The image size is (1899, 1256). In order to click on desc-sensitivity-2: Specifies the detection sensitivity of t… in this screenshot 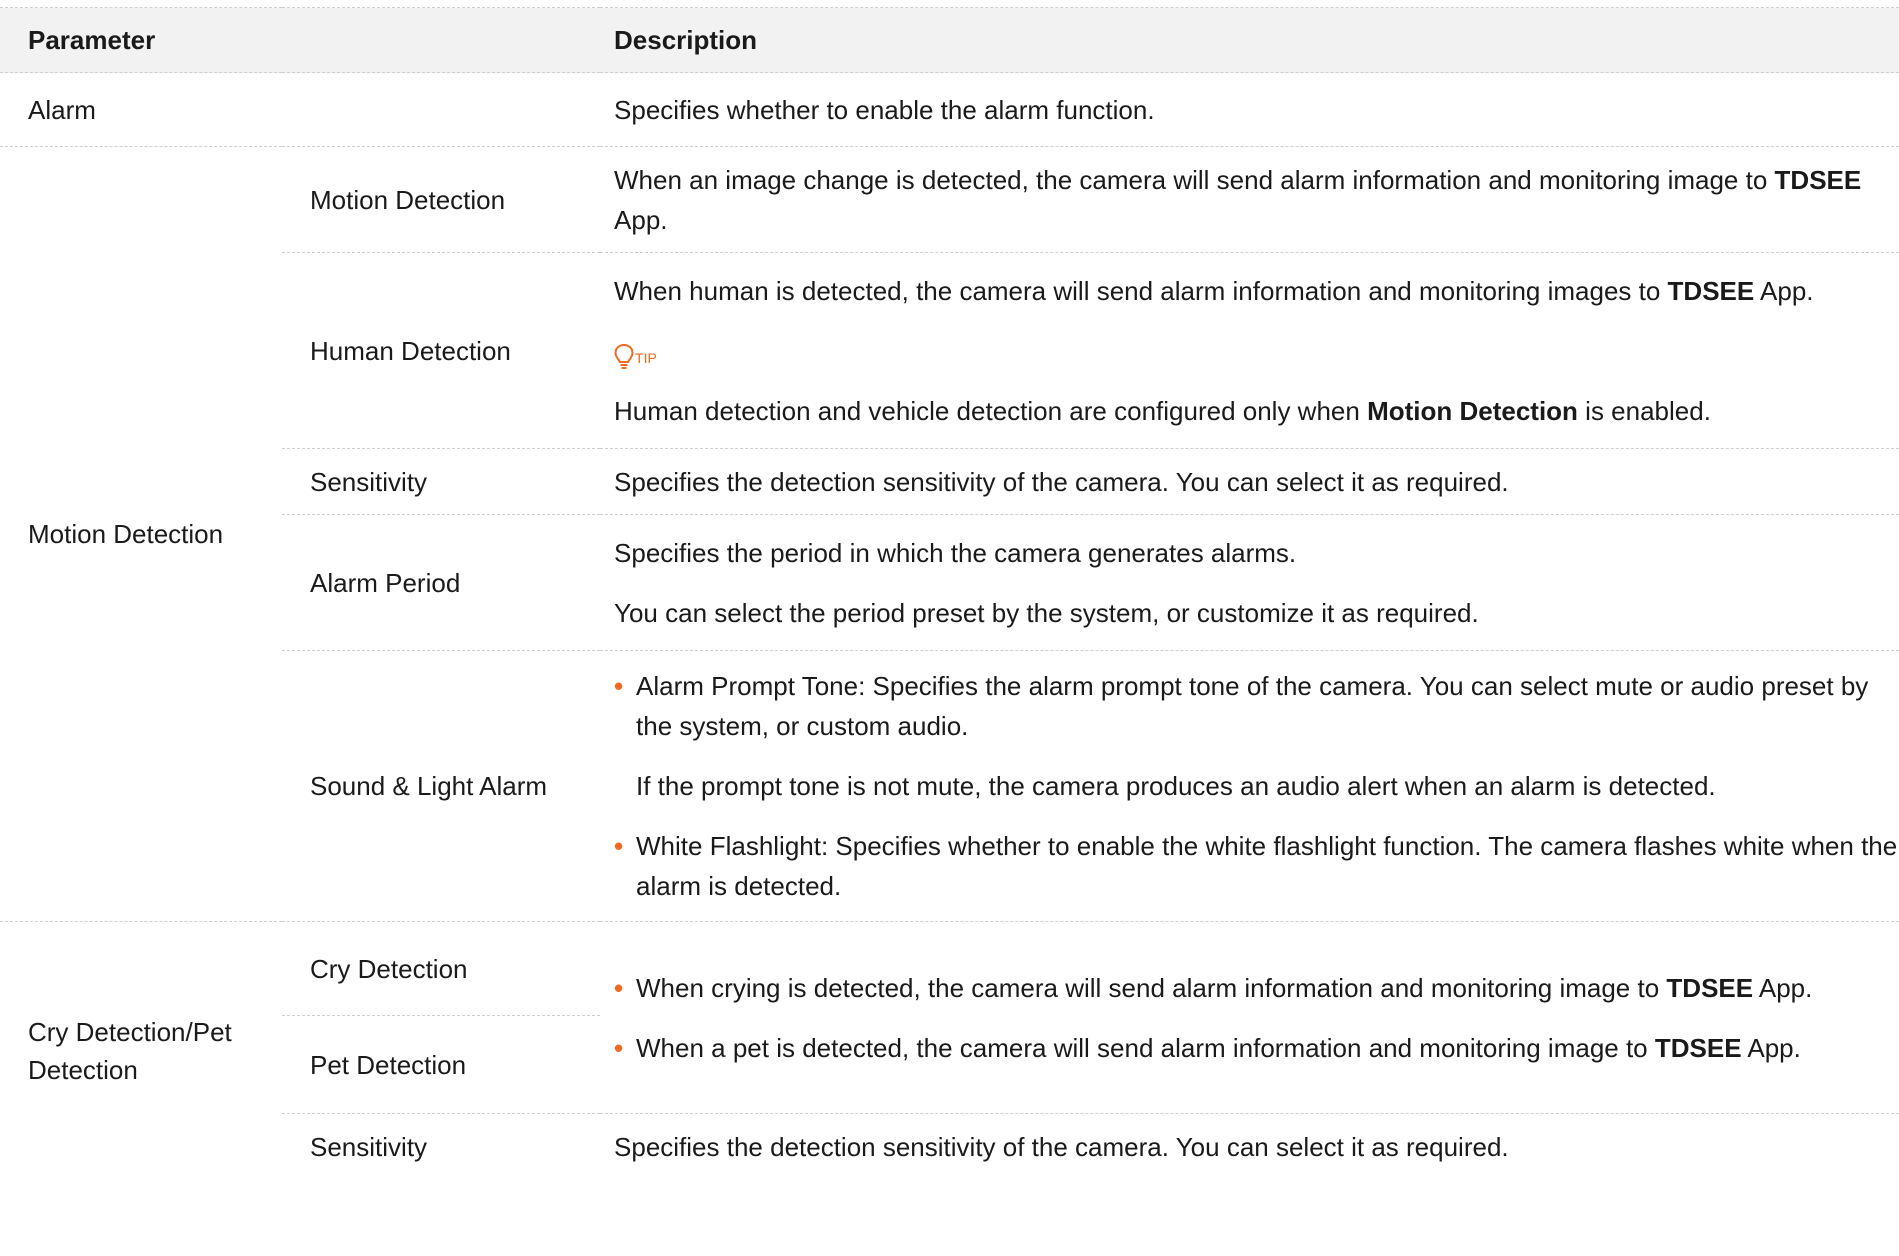, I will do `click(1249, 1146)`.